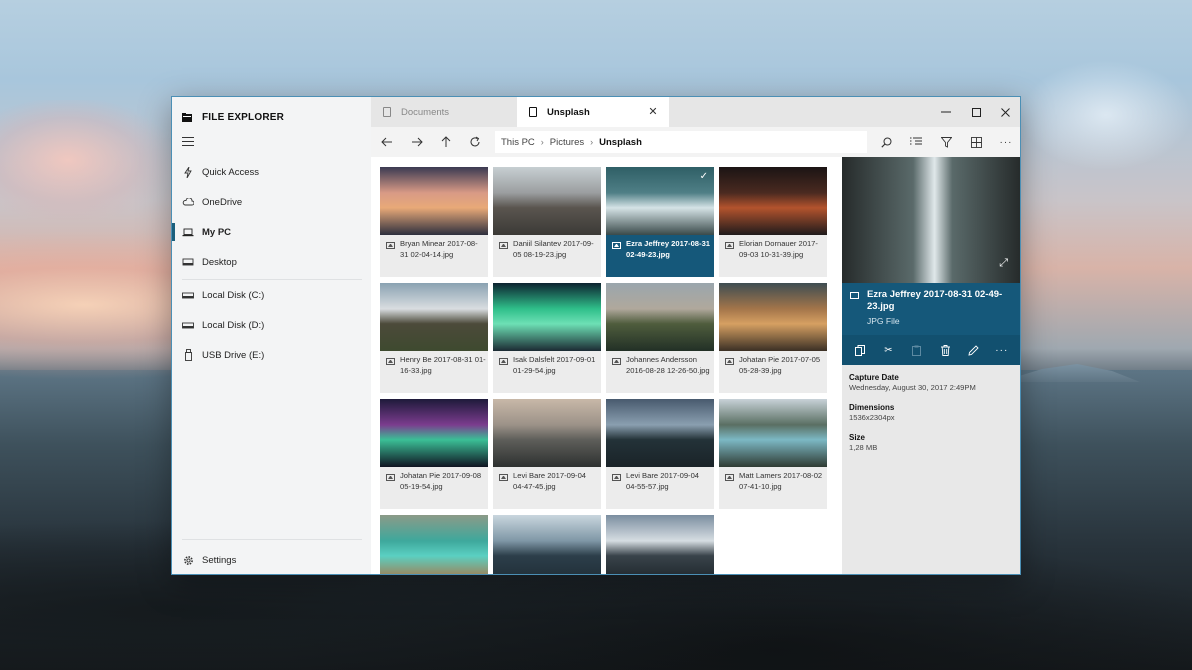 The image size is (1192, 670). Describe the element at coordinates (188, 262) in the screenshot. I see `desktop-icon` at that location.